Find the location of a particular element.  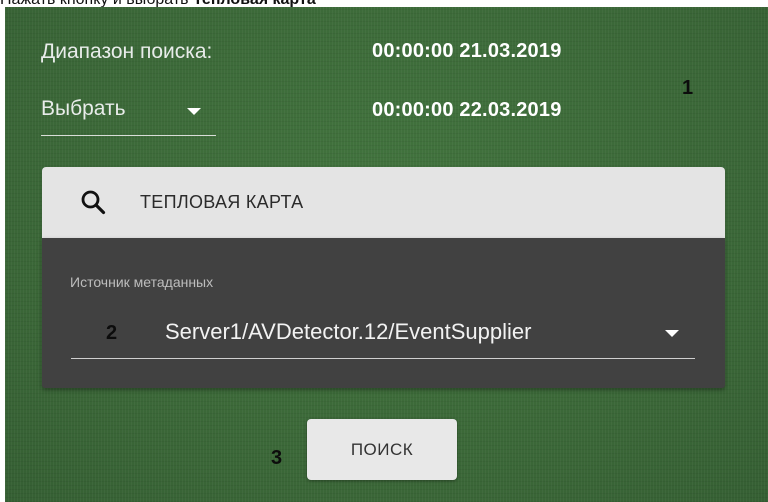

period-select: Выбрать is located at coordinates (128, 114).